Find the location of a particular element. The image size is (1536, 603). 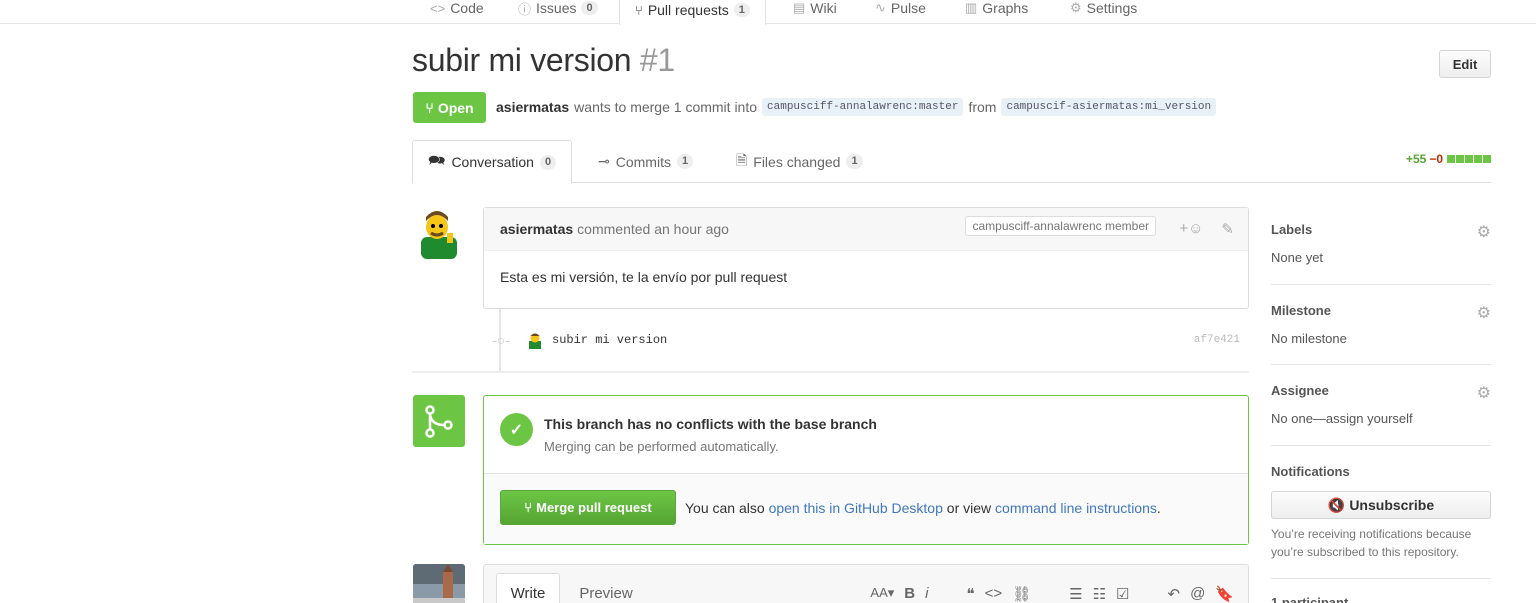

deletions: −0 is located at coordinates (1436, 159).